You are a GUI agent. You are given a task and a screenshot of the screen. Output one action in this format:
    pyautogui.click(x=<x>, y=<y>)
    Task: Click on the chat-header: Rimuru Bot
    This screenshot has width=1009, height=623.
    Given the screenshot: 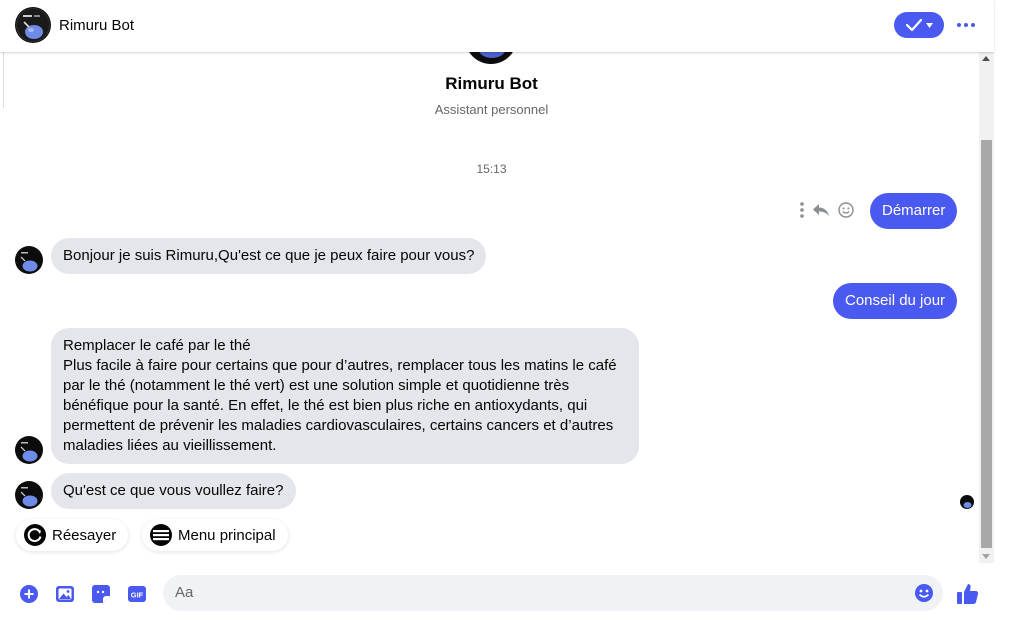 What is the action you would take?
    pyautogui.click(x=497, y=26)
    